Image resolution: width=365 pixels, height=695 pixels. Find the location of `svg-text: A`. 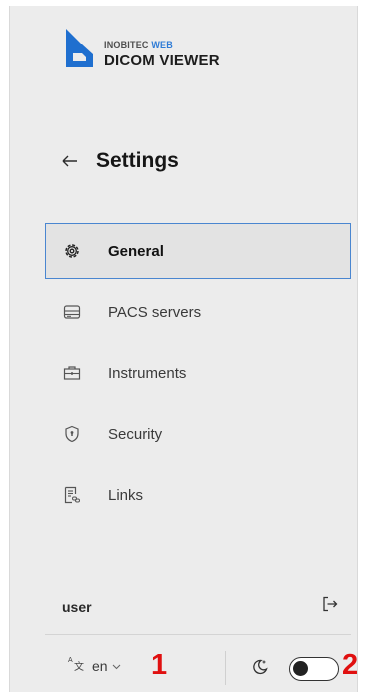

svg-text: A is located at coordinates (70, 660).